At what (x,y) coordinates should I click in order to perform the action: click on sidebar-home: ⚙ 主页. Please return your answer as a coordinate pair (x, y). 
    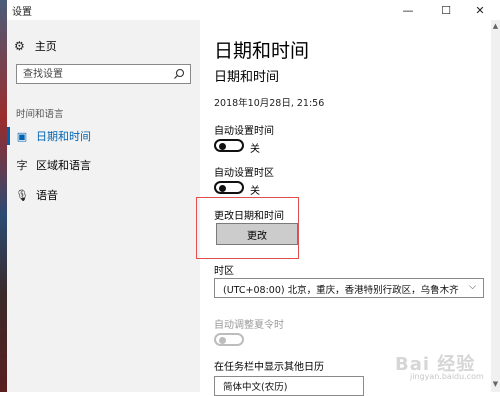
    Looking at the image, I should click on (35, 46).